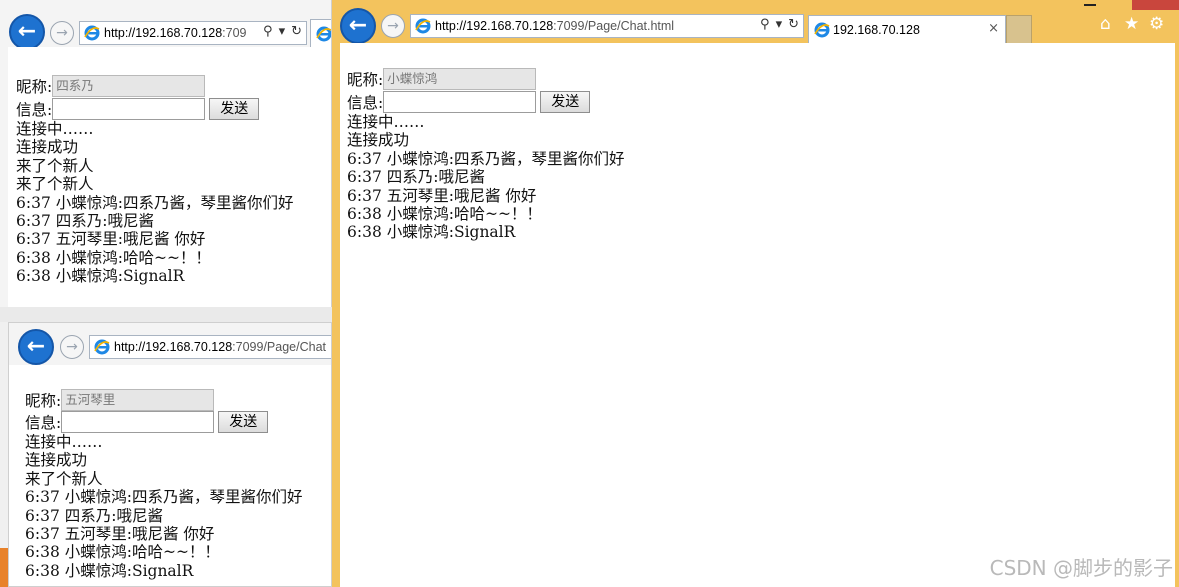  I want to click on nav-bar: ← → http://192.168.70.128:7099/Page/Chat, so click(170, 345).